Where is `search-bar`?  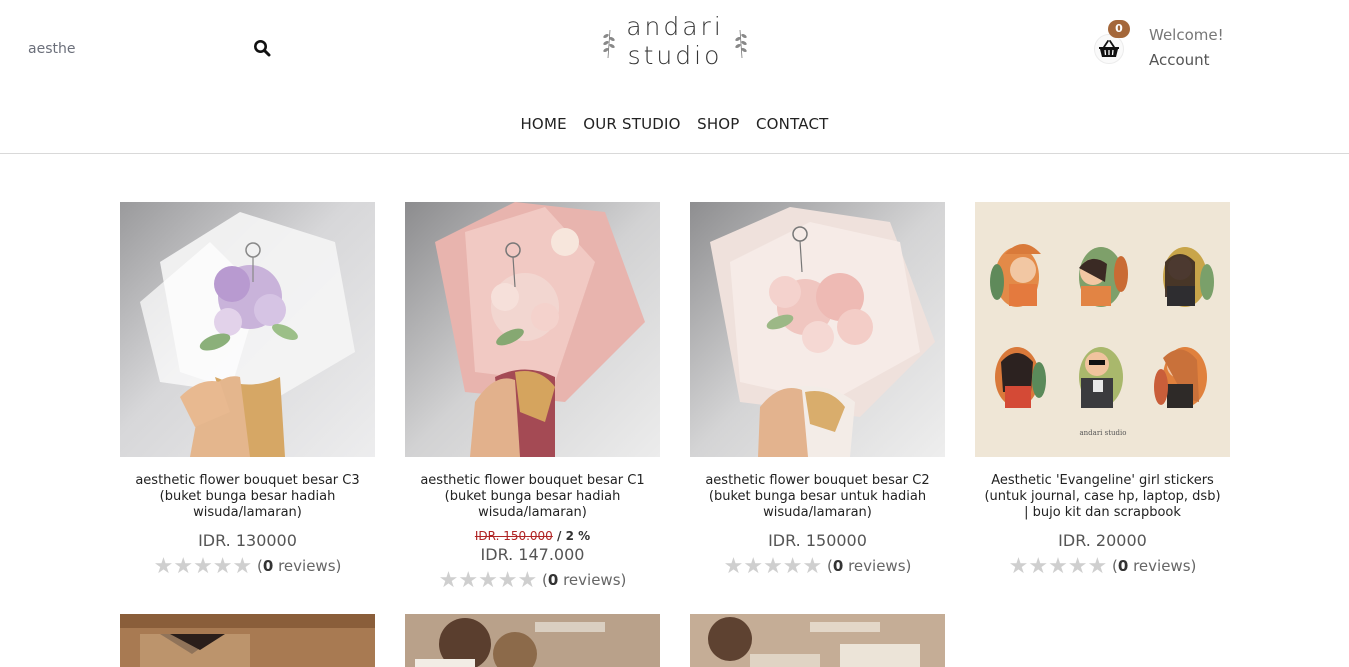 search-bar is located at coordinates (153, 49).